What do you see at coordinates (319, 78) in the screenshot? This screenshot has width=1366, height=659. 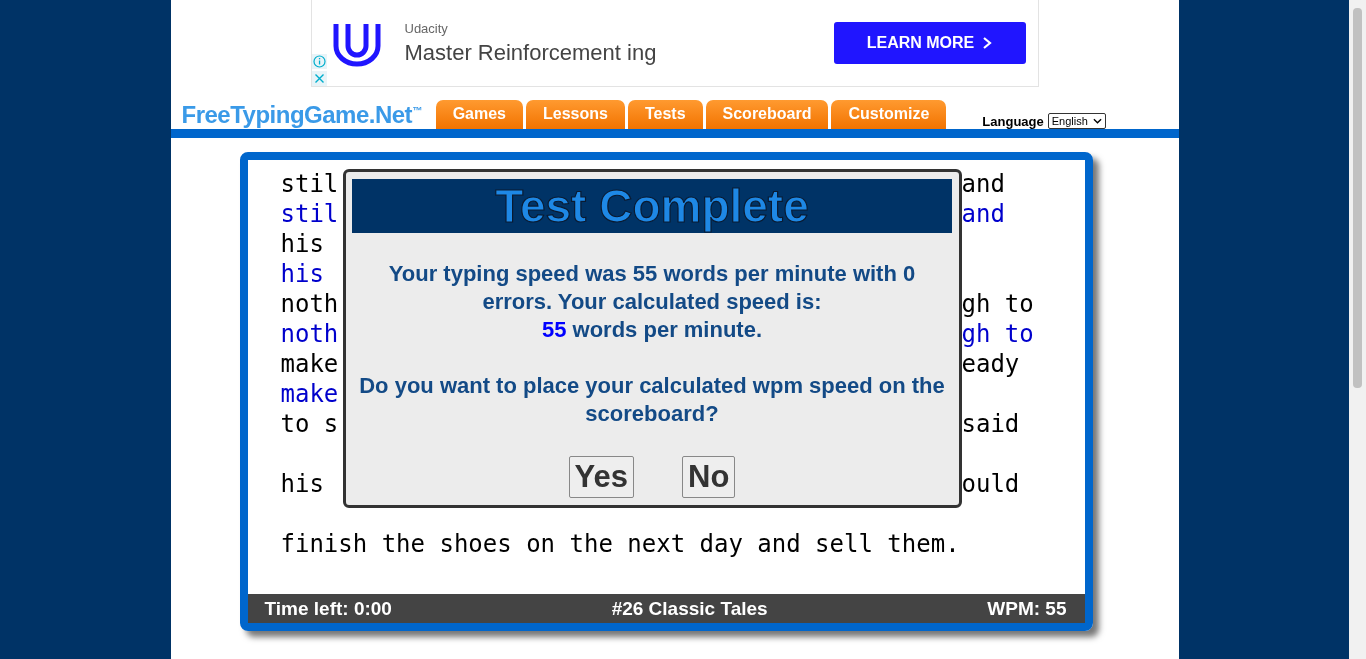 I see `close-icon` at bounding box center [319, 78].